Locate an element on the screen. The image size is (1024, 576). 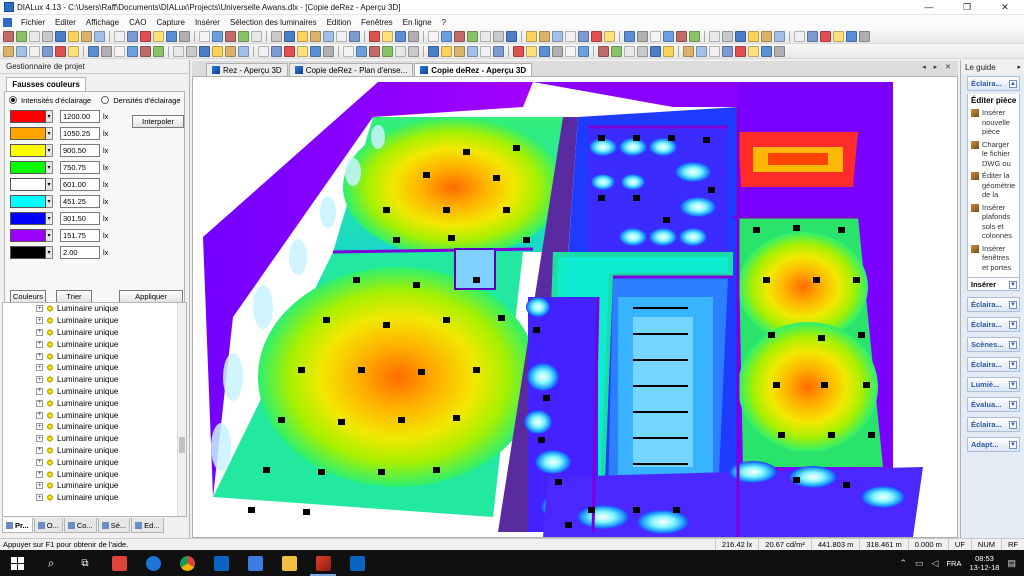
guide-item: Charger le fichier DWG ou is located at coordinates (994, 154).